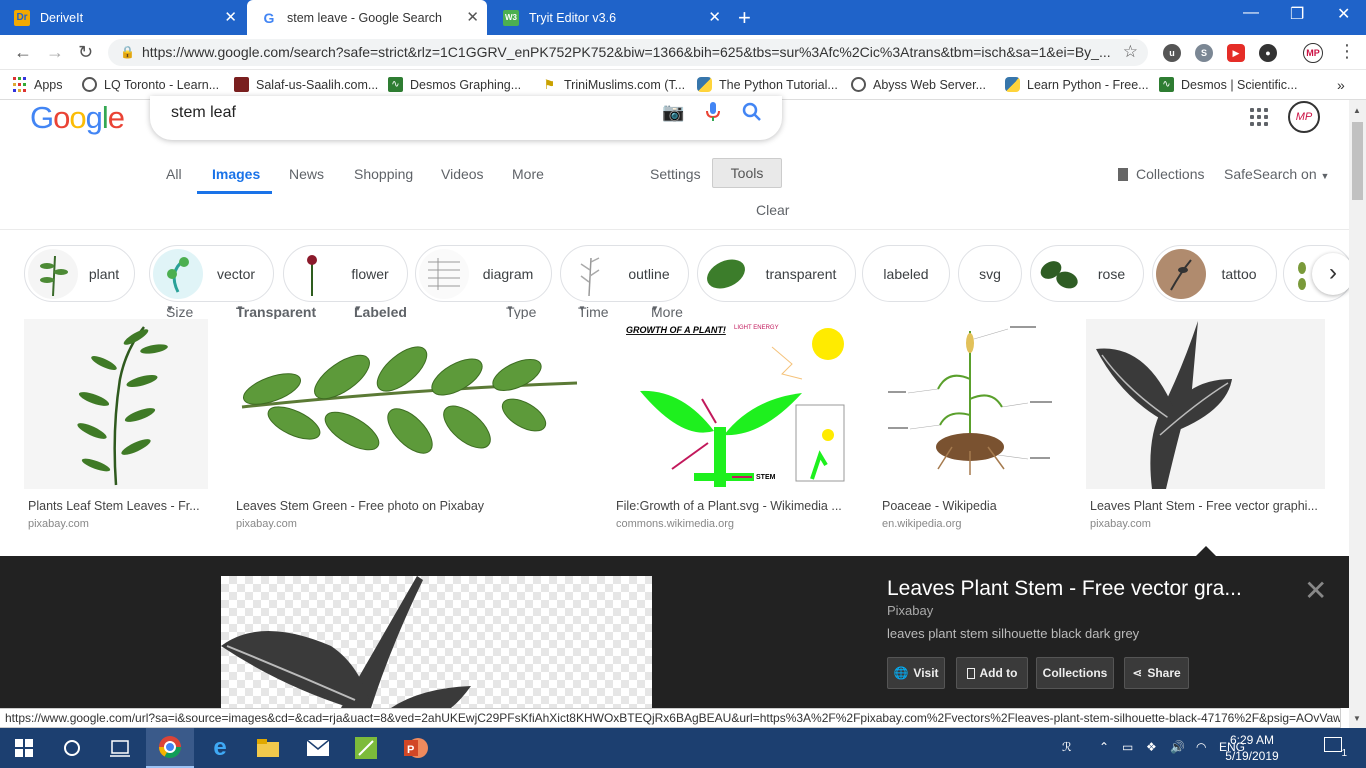 The image size is (1366, 768). I want to click on geogebra-icon, so click(366, 748).